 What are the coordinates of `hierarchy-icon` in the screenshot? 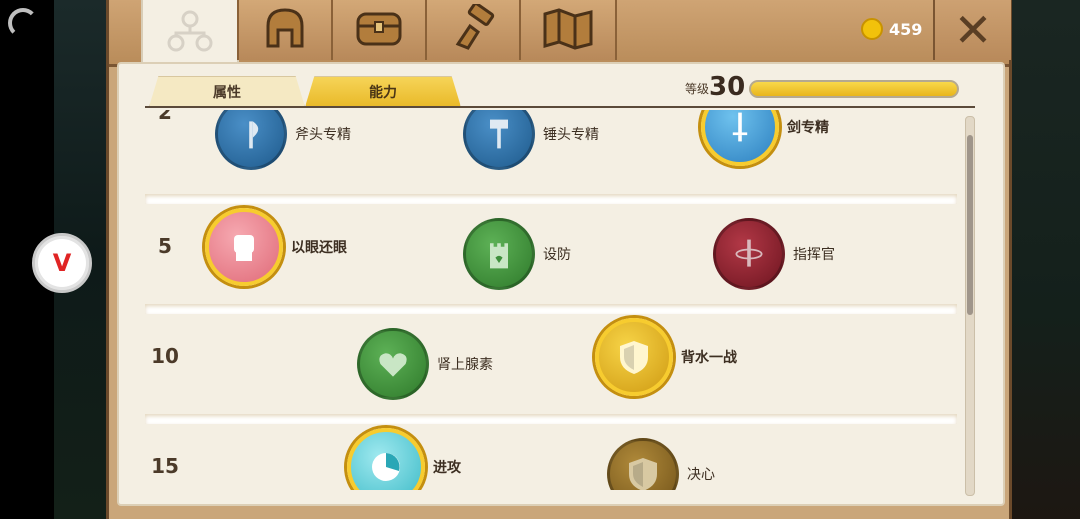 It's located at (190, 33).